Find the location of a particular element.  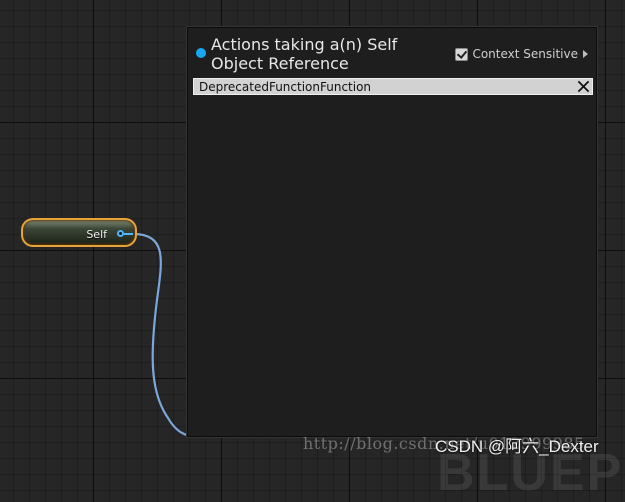

watermark-label: CSDN @阿六_Dexter is located at coordinates (517, 446).